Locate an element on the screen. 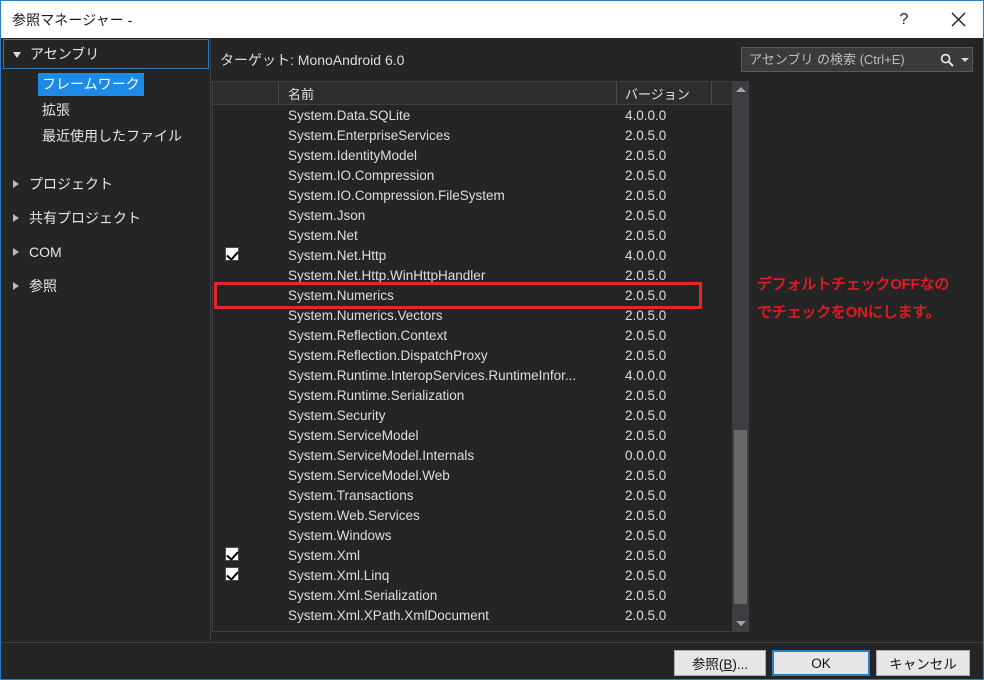  table-row: System.Data.SQLite 4.0.0.0 is located at coordinates (472, 115).